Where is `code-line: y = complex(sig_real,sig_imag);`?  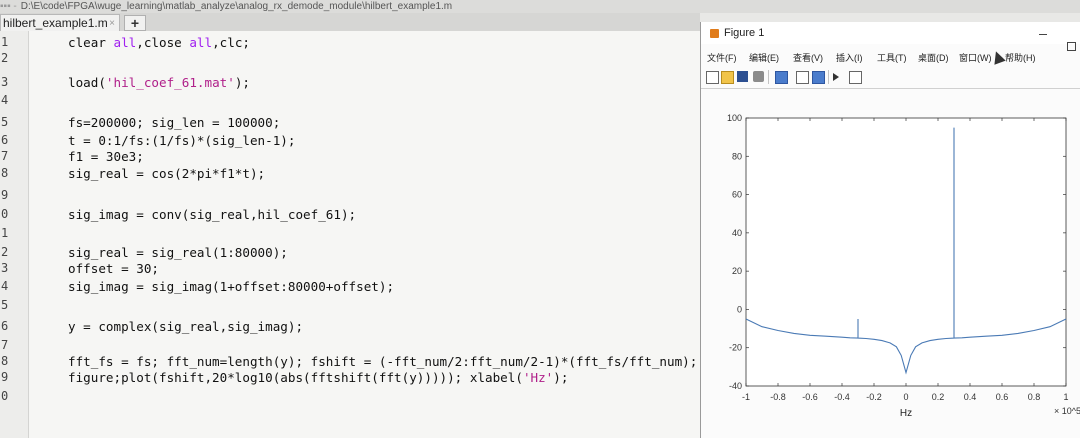
code-line: y = complex(sig_real,sig_imag); is located at coordinates (185, 326).